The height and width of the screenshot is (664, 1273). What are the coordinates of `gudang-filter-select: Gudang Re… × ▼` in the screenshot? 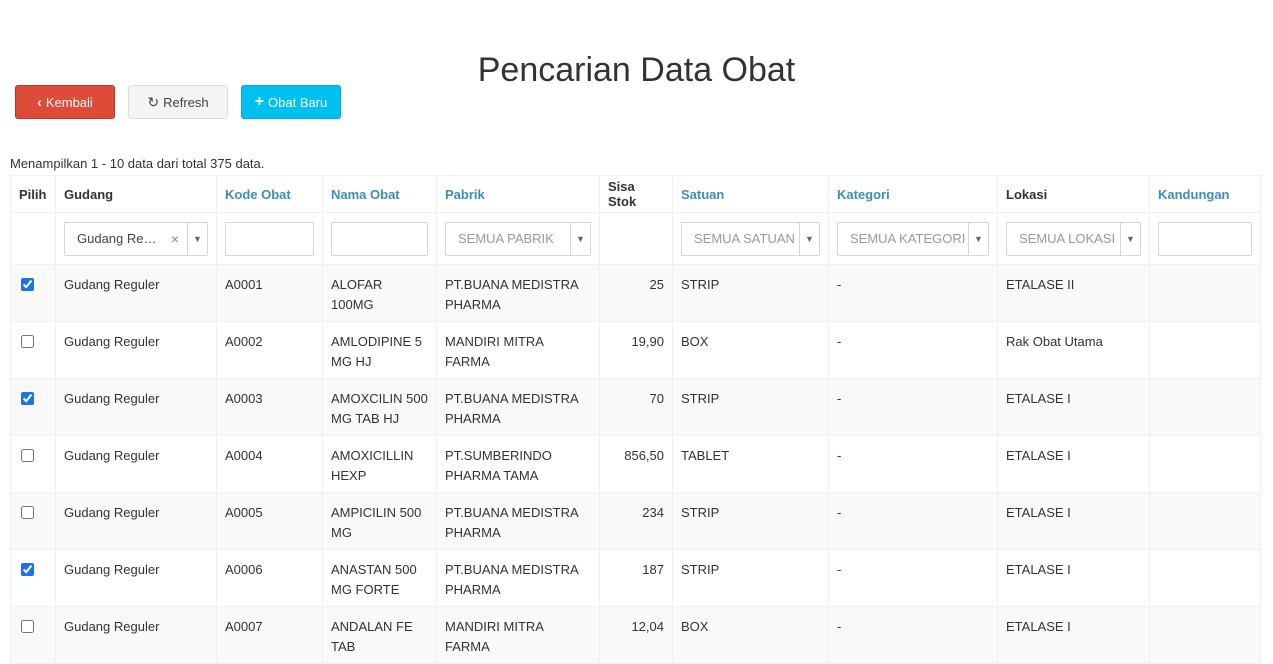 It's located at (136, 238).